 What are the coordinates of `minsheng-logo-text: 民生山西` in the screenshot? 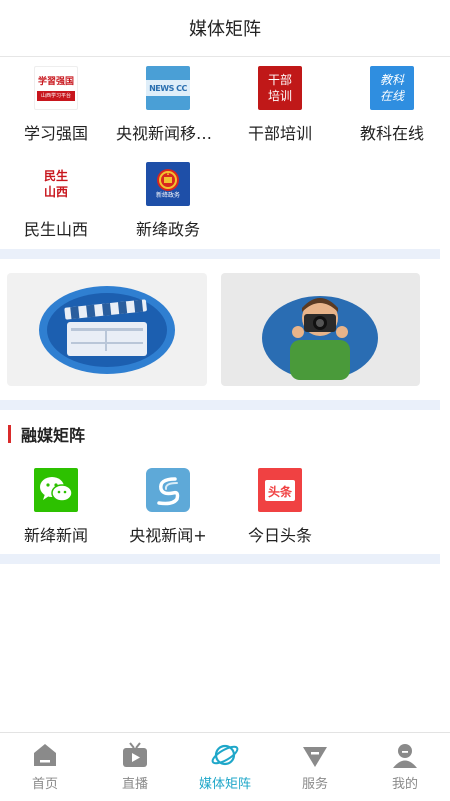 It's located at (55, 184).